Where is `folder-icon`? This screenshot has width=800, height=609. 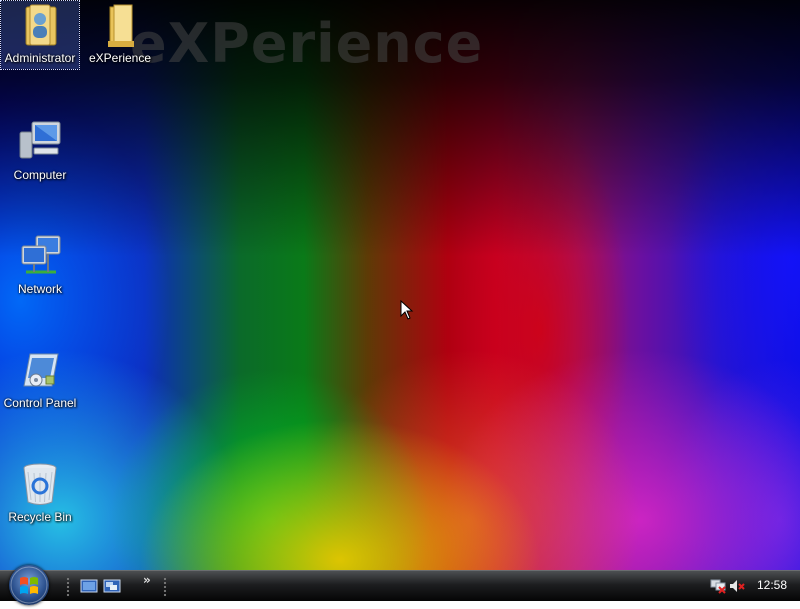
folder-icon is located at coordinates (120, 25).